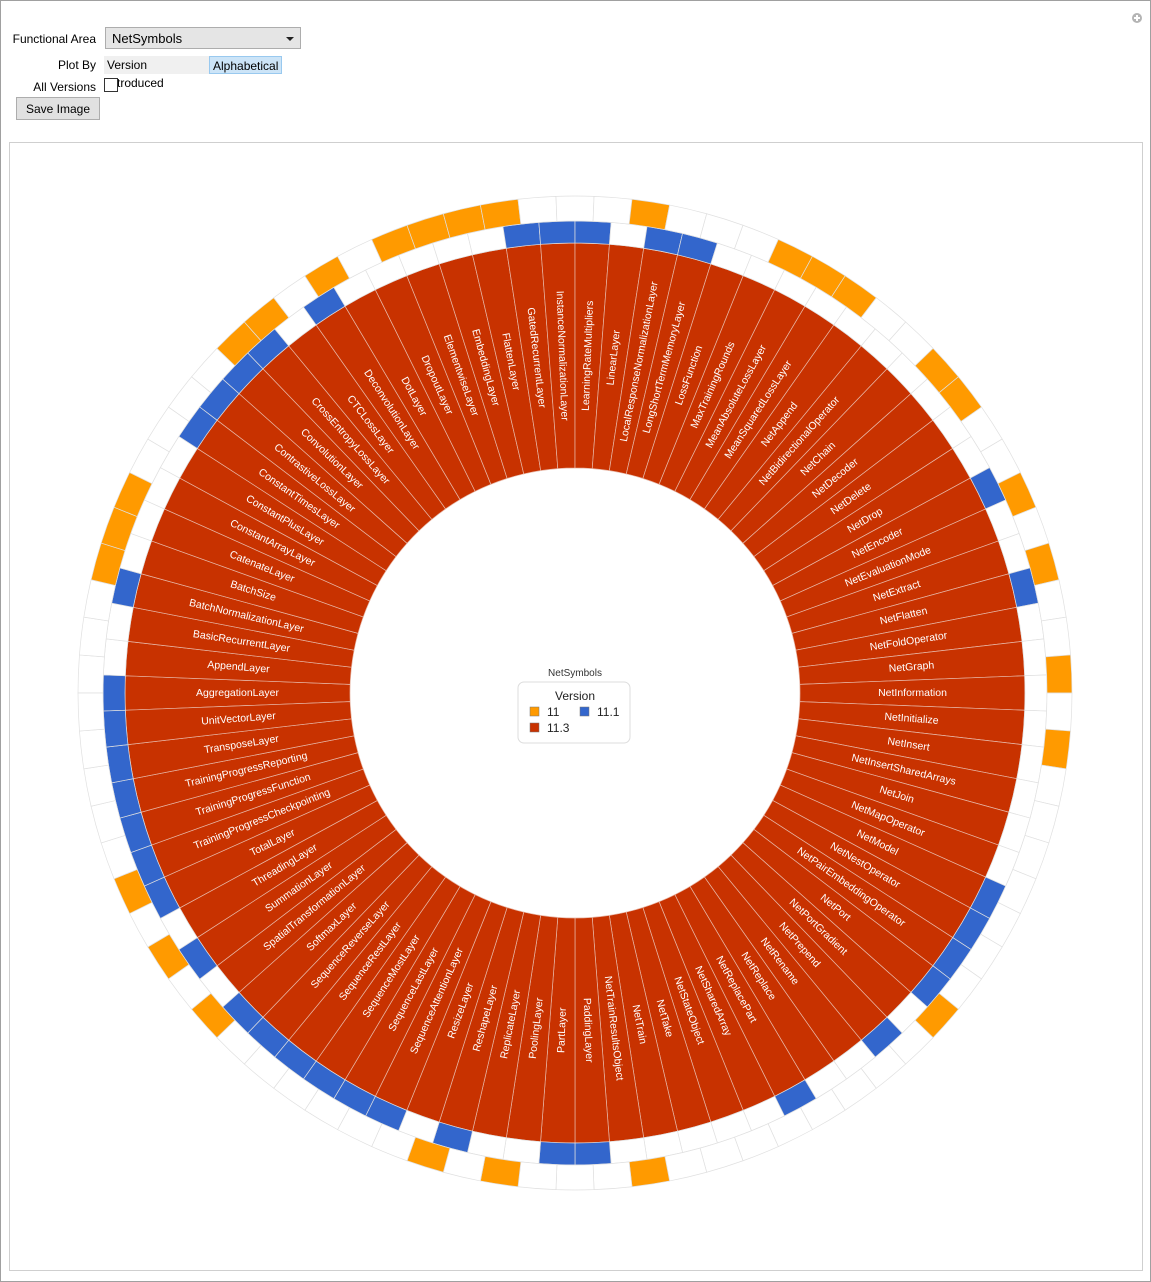  I want to click on ring-11-cell-net-graph, so click(1059, 674).